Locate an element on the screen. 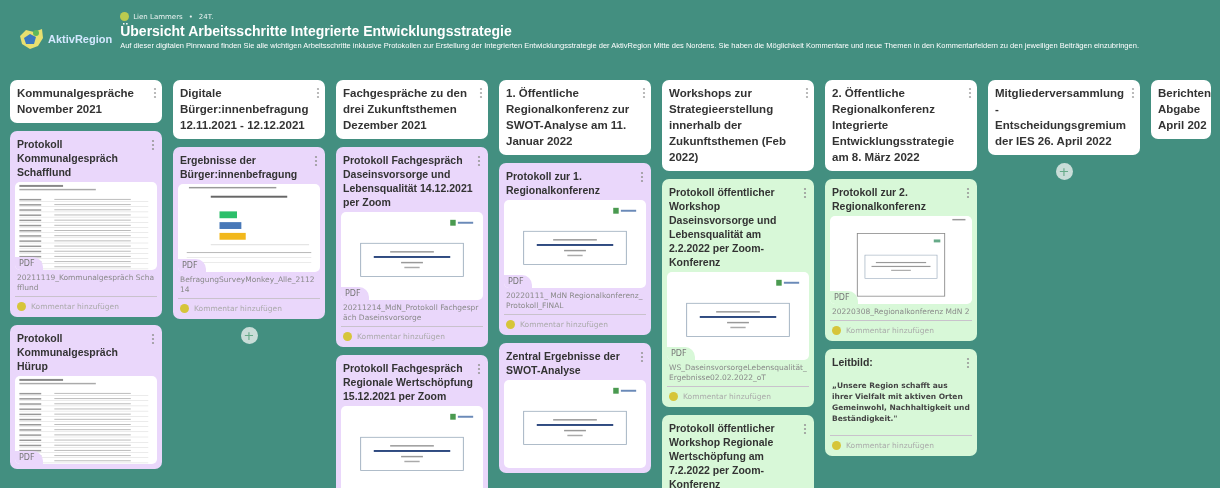 This screenshot has height=488, width=1220. column-title: 1. Öffentliche Regionalkonferenz zur SWOT-Analyse am 11. Januar 2022 is located at coordinates (568, 117).